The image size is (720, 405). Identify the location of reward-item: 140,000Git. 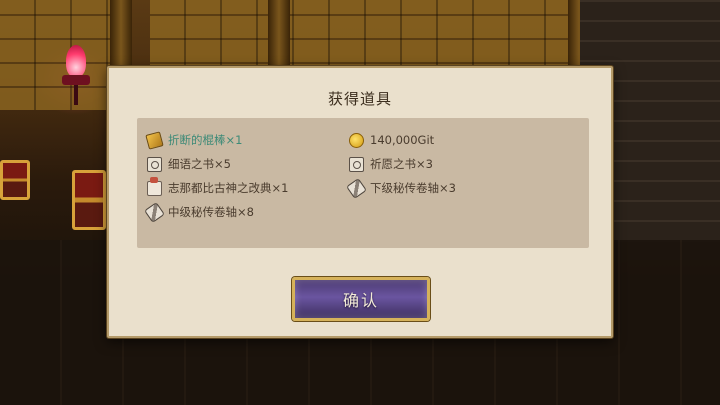
(391, 140).